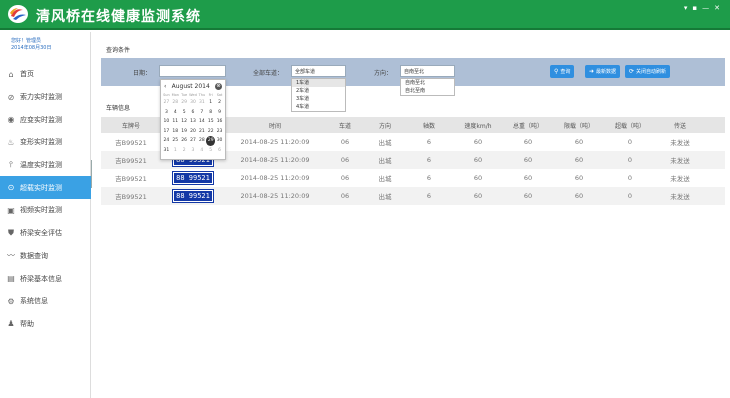  I want to click on sidebar-item-0: ⌂ 首页, so click(45, 74).